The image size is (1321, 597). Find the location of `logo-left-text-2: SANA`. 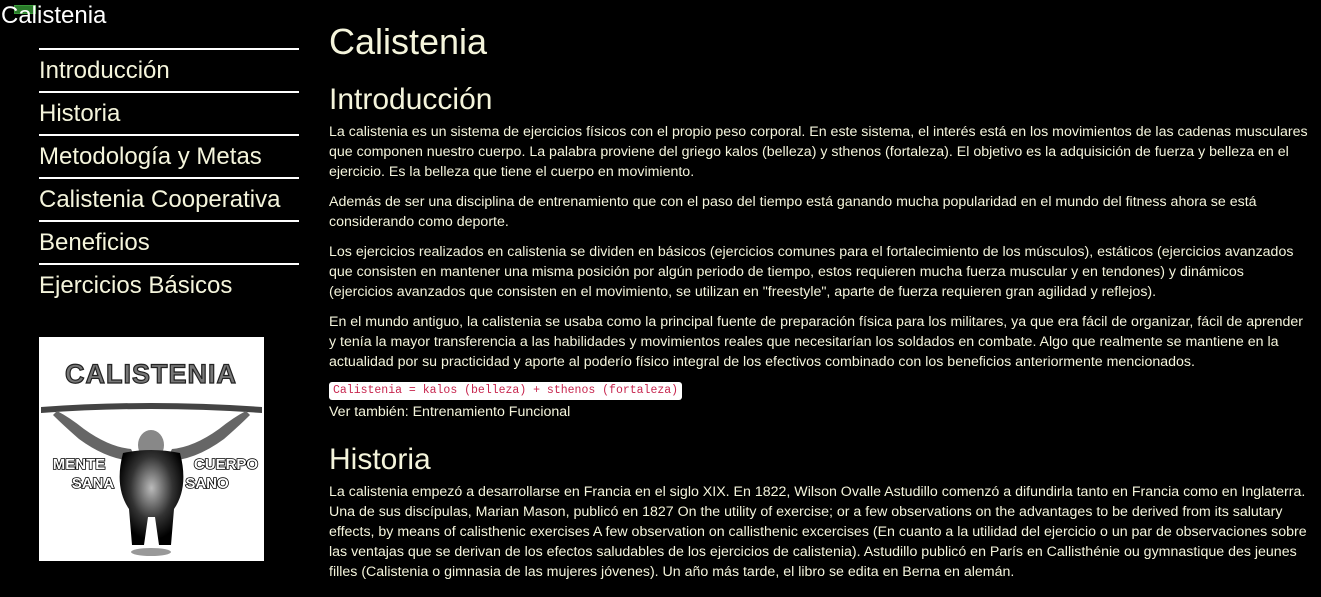

logo-left-text-2: SANA is located at coordinates (93, 483).